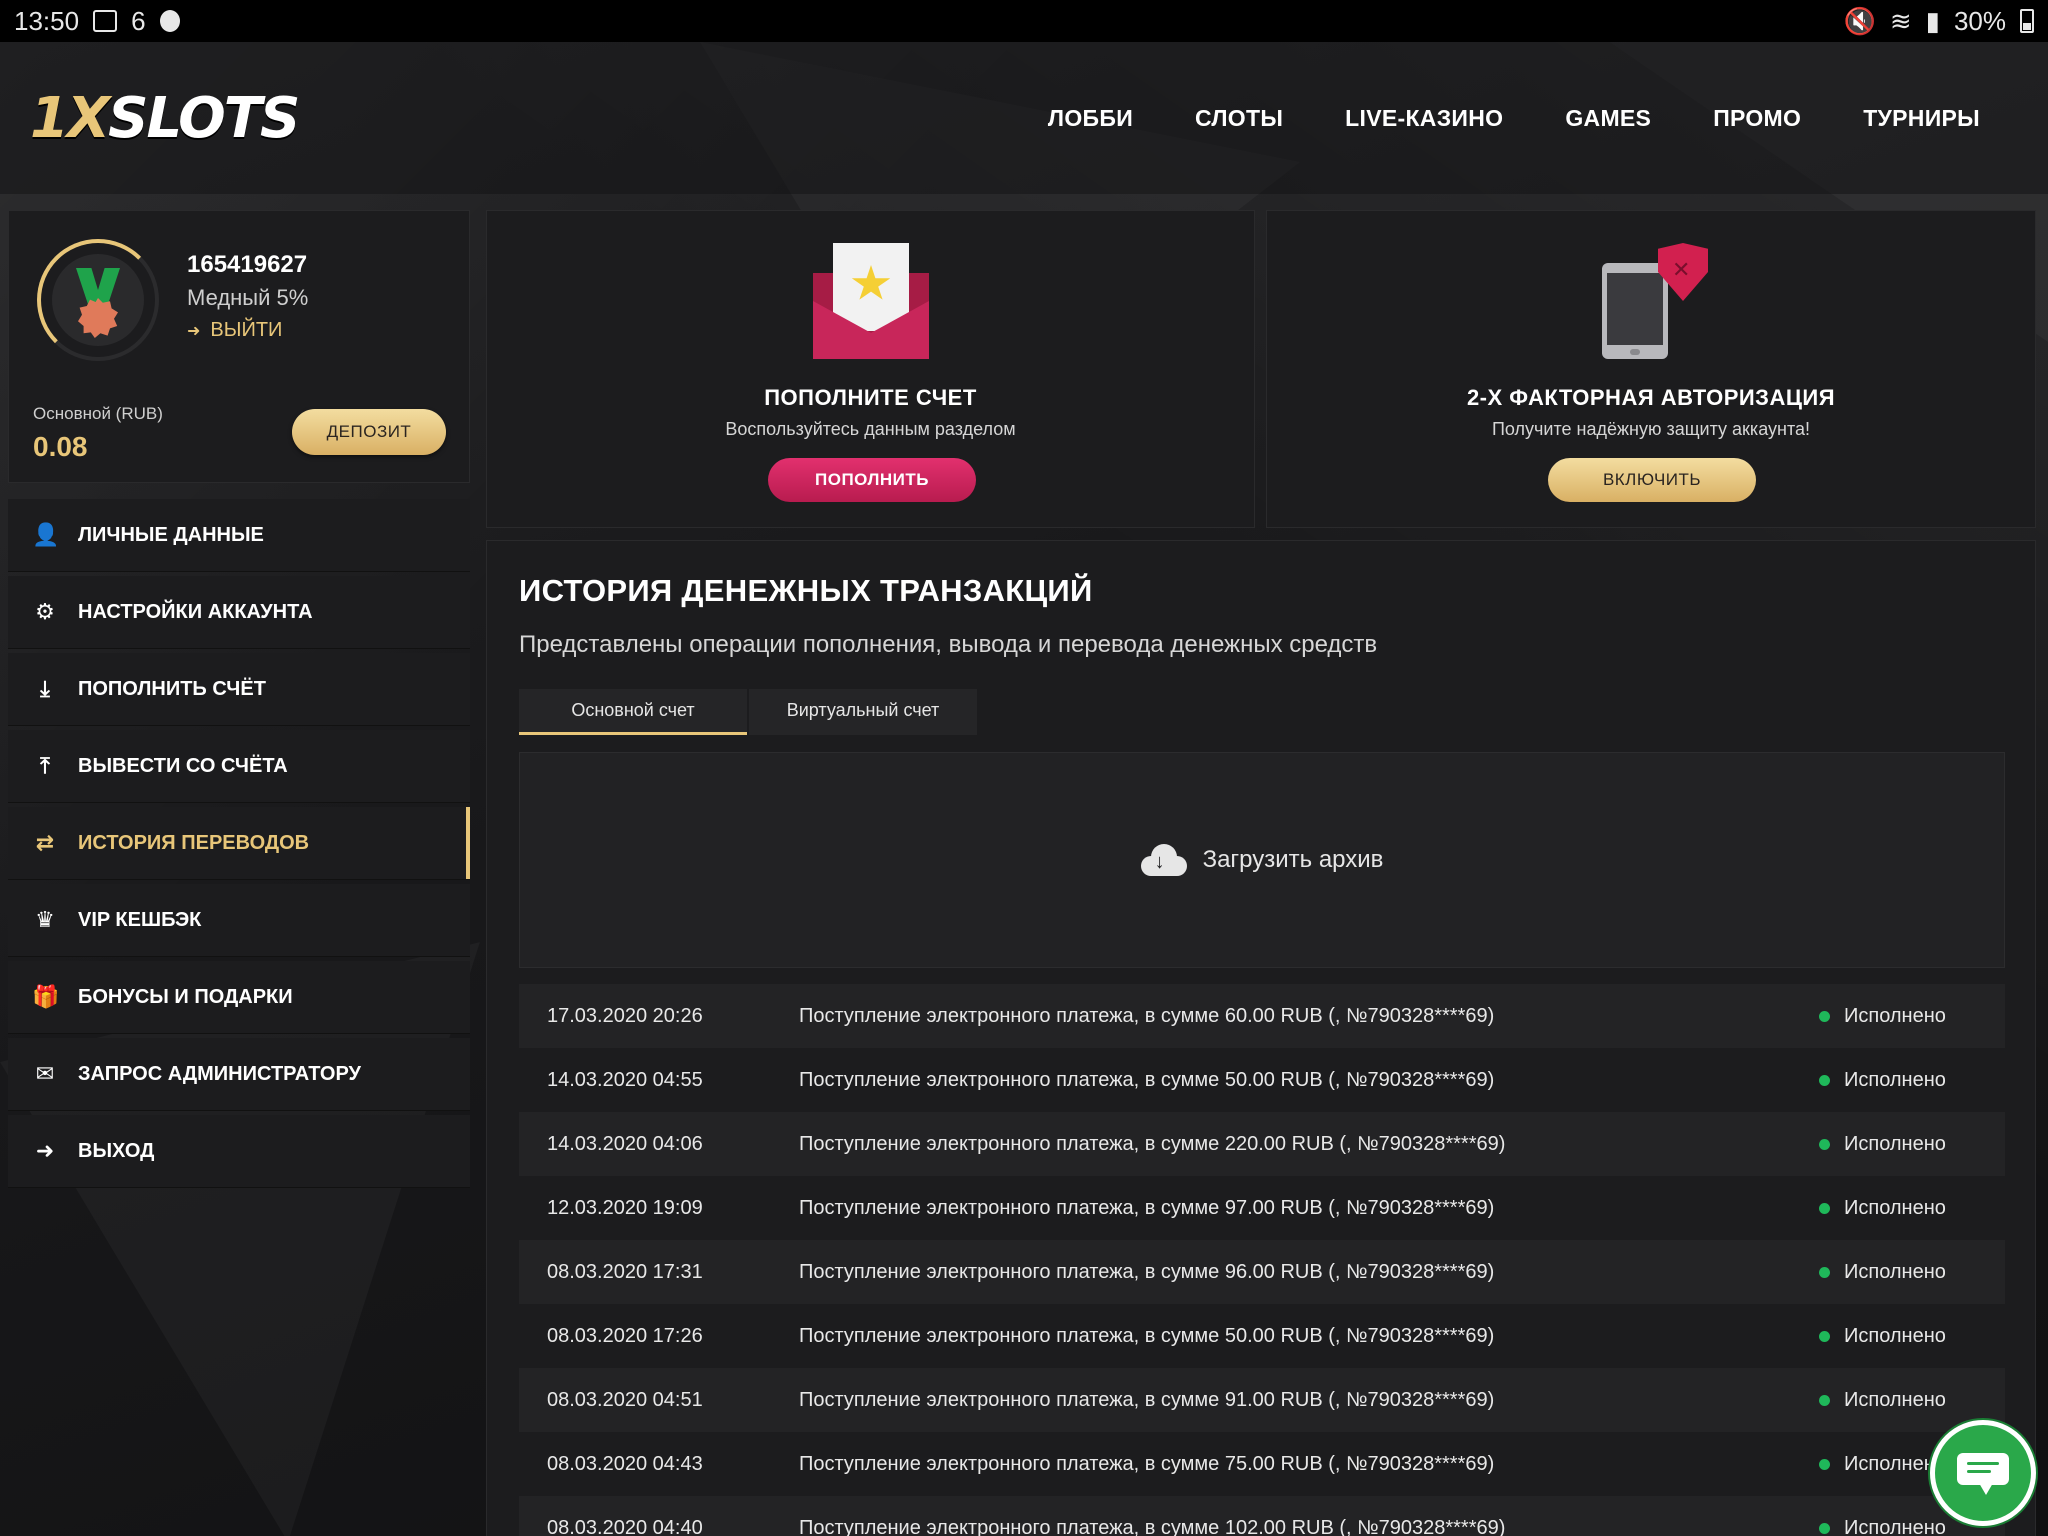 The image size is (2048, 1536). What do you see at coordinates (98, 300) in the screenshot?
I see `medal-avatar` at bounding box center [98, 300].